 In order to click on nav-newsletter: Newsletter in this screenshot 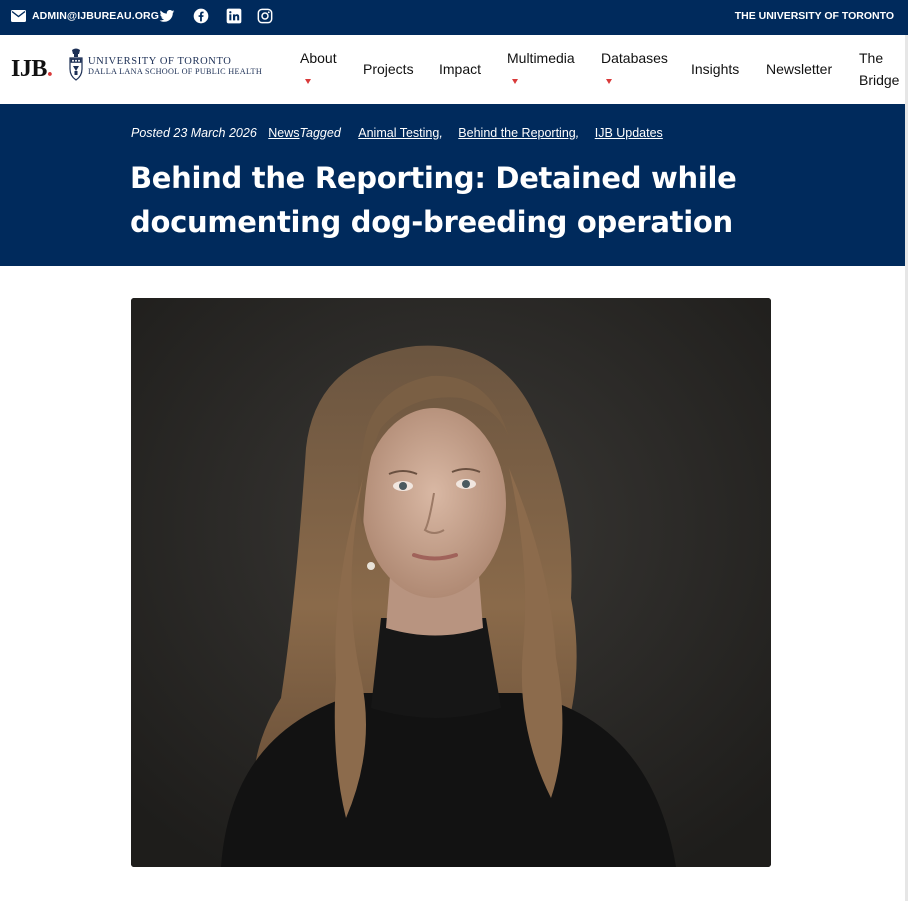, I will do `click(799, 69)`.